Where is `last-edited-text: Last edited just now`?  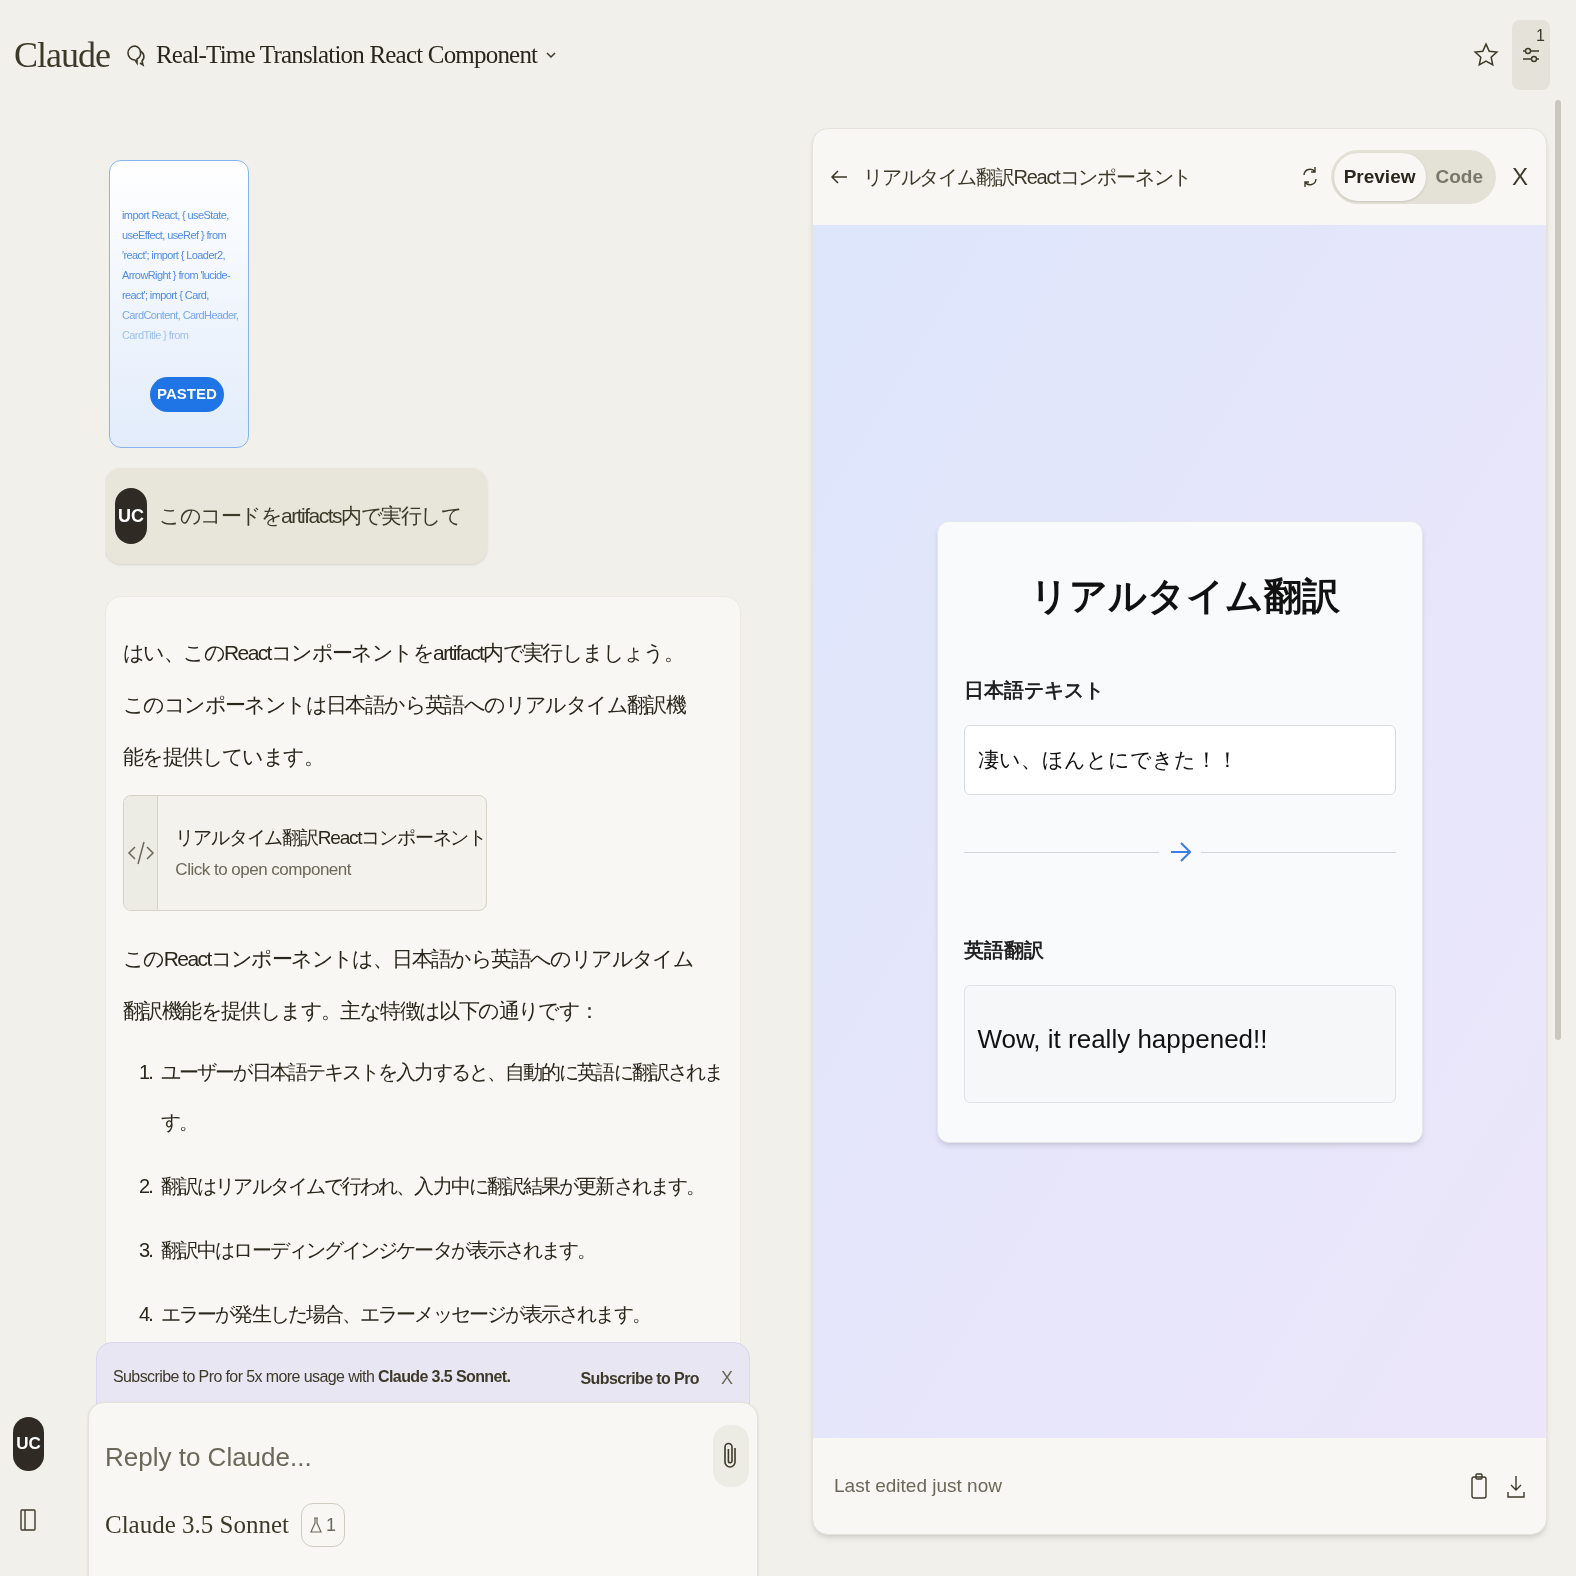
last-edited-text: Last edited just now is located at coordinates (918, 1485).